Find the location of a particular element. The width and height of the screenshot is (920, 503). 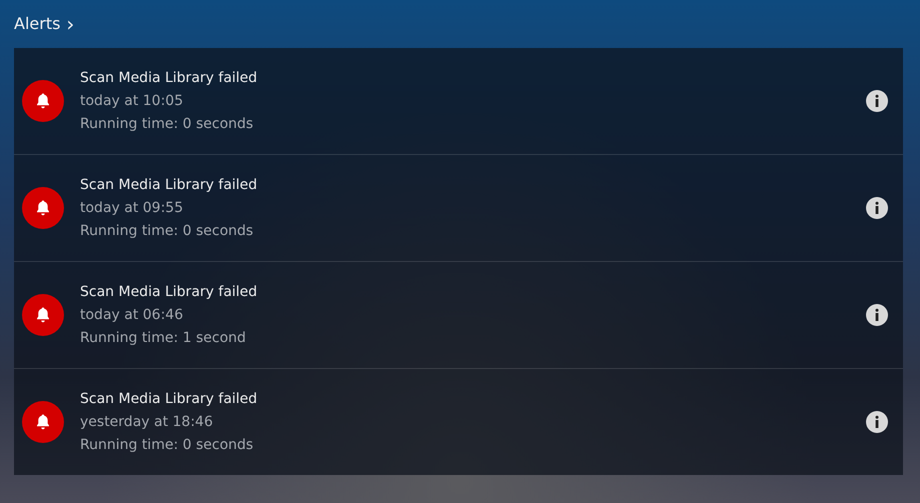

alert-time: yesterday at 18:46 is located at coordinates (147, 422).